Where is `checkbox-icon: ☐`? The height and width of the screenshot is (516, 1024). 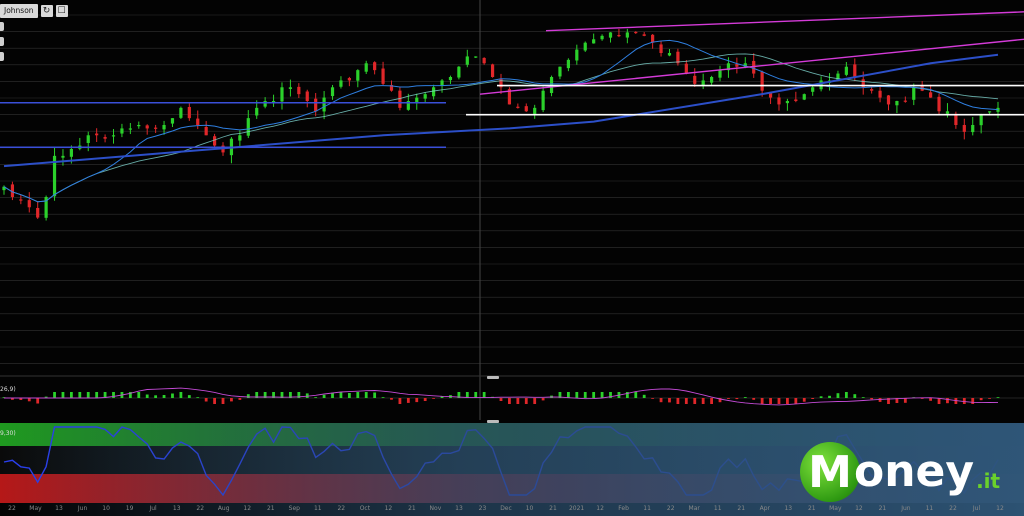
checkbox-icon: ☐ is located at coordinates (61, 11).